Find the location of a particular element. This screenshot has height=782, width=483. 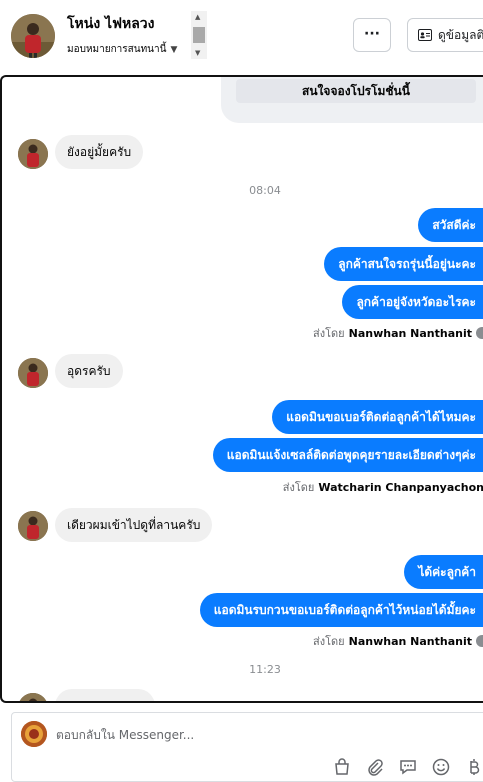

reply-input is located at coordinates (206, 735).